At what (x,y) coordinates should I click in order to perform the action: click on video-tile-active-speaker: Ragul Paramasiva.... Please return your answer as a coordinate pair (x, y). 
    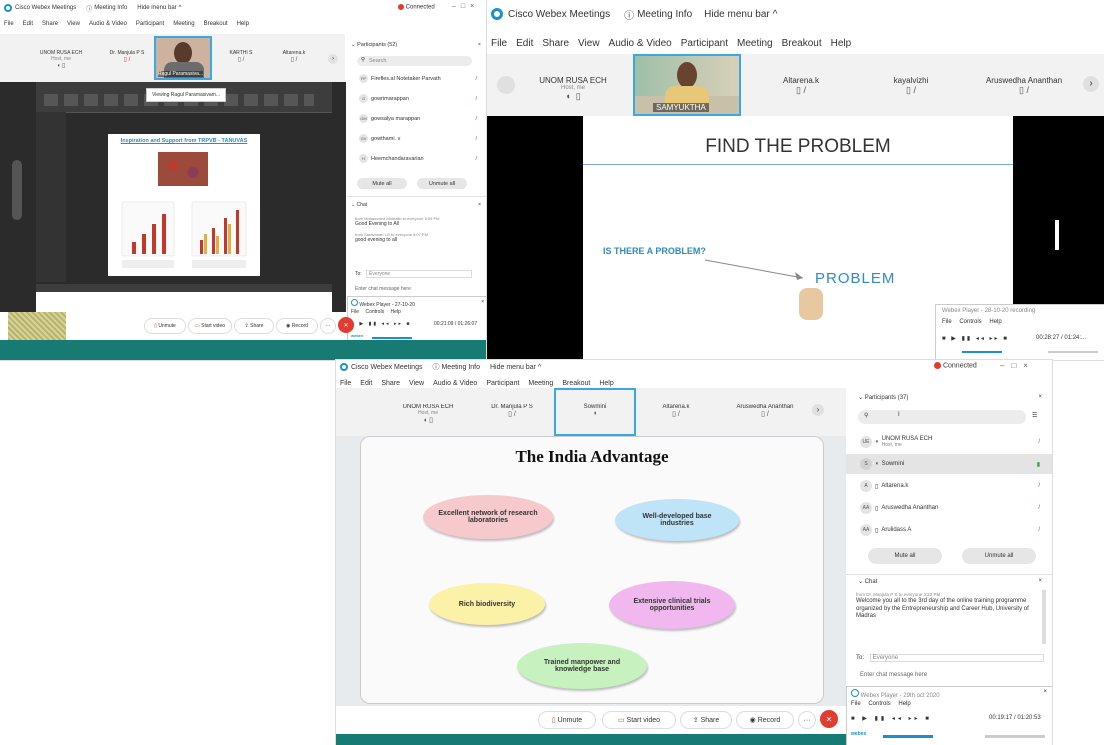
    Looking at the image, I should click on (183, 58).